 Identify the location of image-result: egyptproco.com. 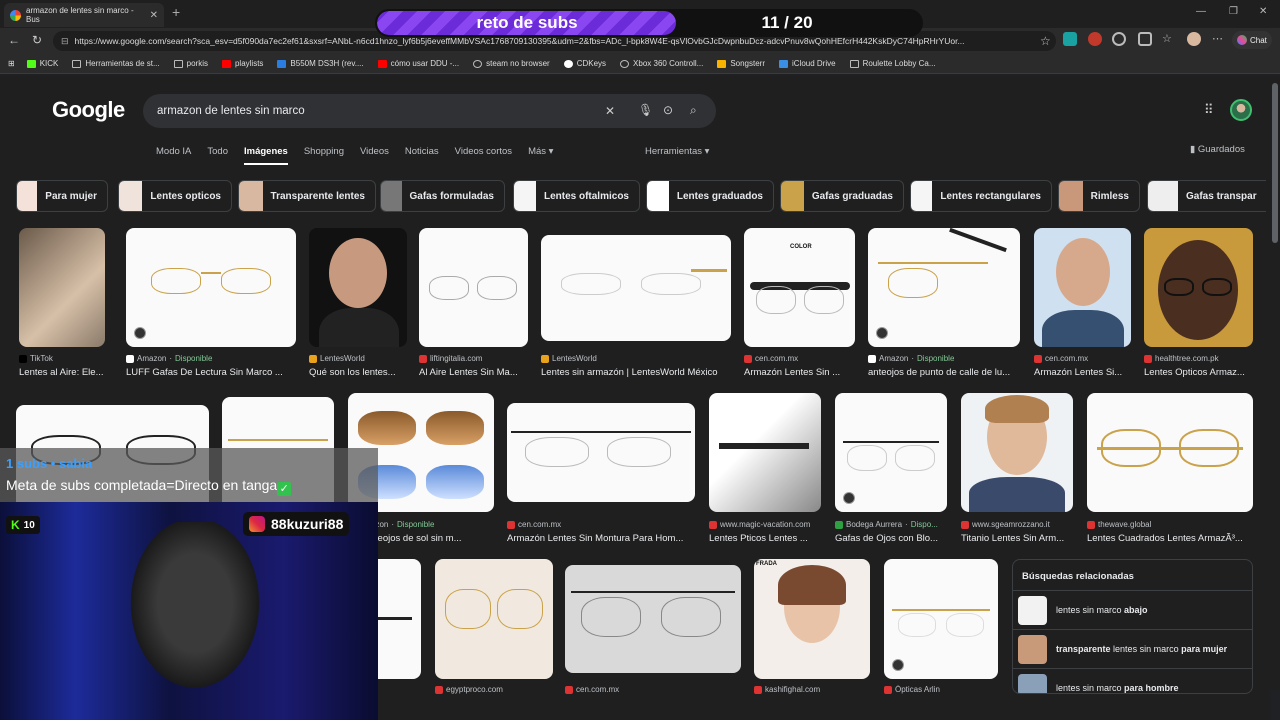
(495, 626).